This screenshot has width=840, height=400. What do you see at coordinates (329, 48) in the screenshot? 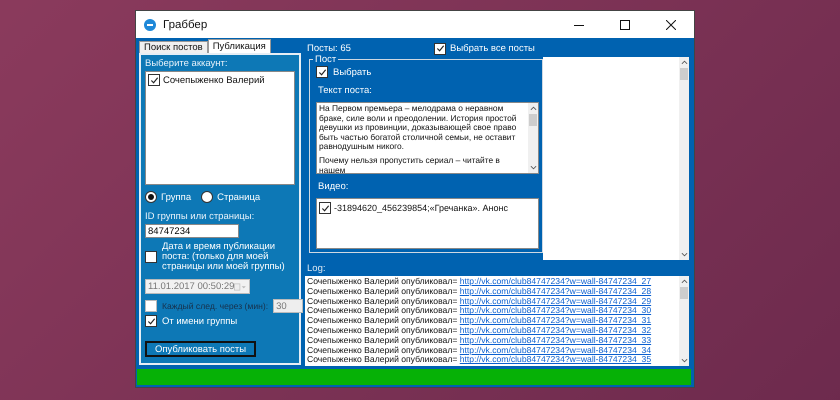
I see `posts-count: Посты: 65` at bounding box center [329, 48].